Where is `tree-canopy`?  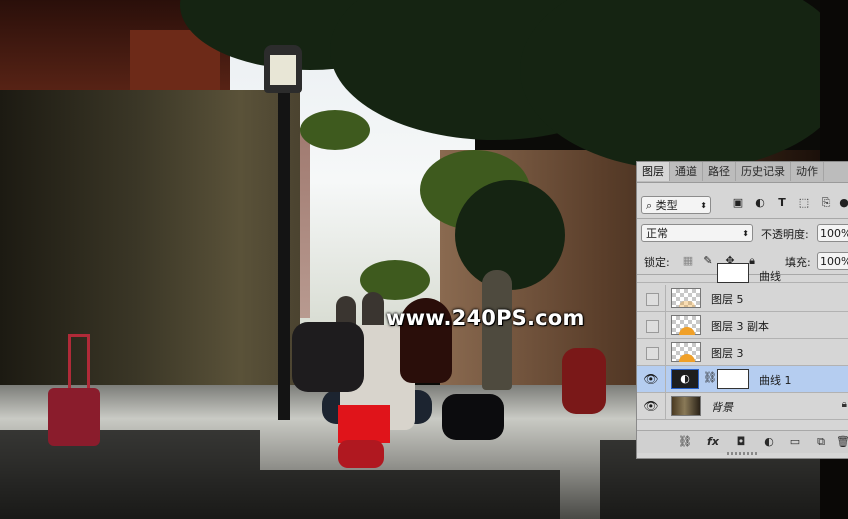 tree-canopy is located at coordinates (684, 85).